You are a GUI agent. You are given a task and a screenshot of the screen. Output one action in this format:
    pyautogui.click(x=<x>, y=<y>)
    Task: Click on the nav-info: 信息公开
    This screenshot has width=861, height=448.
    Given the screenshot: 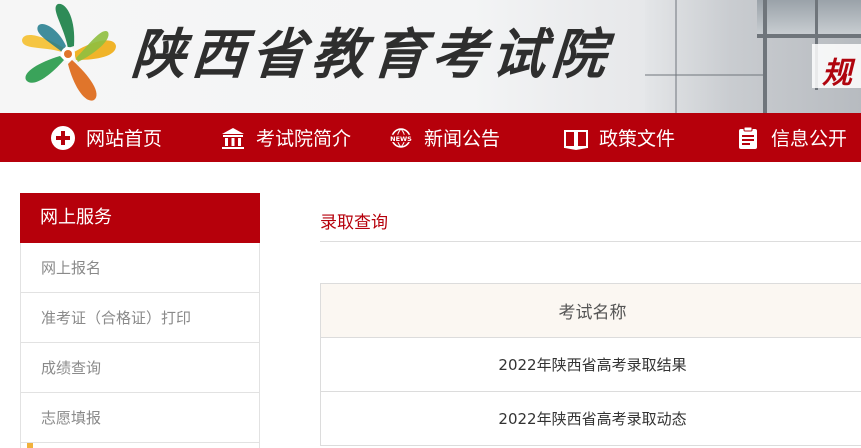 What is the action you would take?
    pyautogui.click(x=791, y=137)
    